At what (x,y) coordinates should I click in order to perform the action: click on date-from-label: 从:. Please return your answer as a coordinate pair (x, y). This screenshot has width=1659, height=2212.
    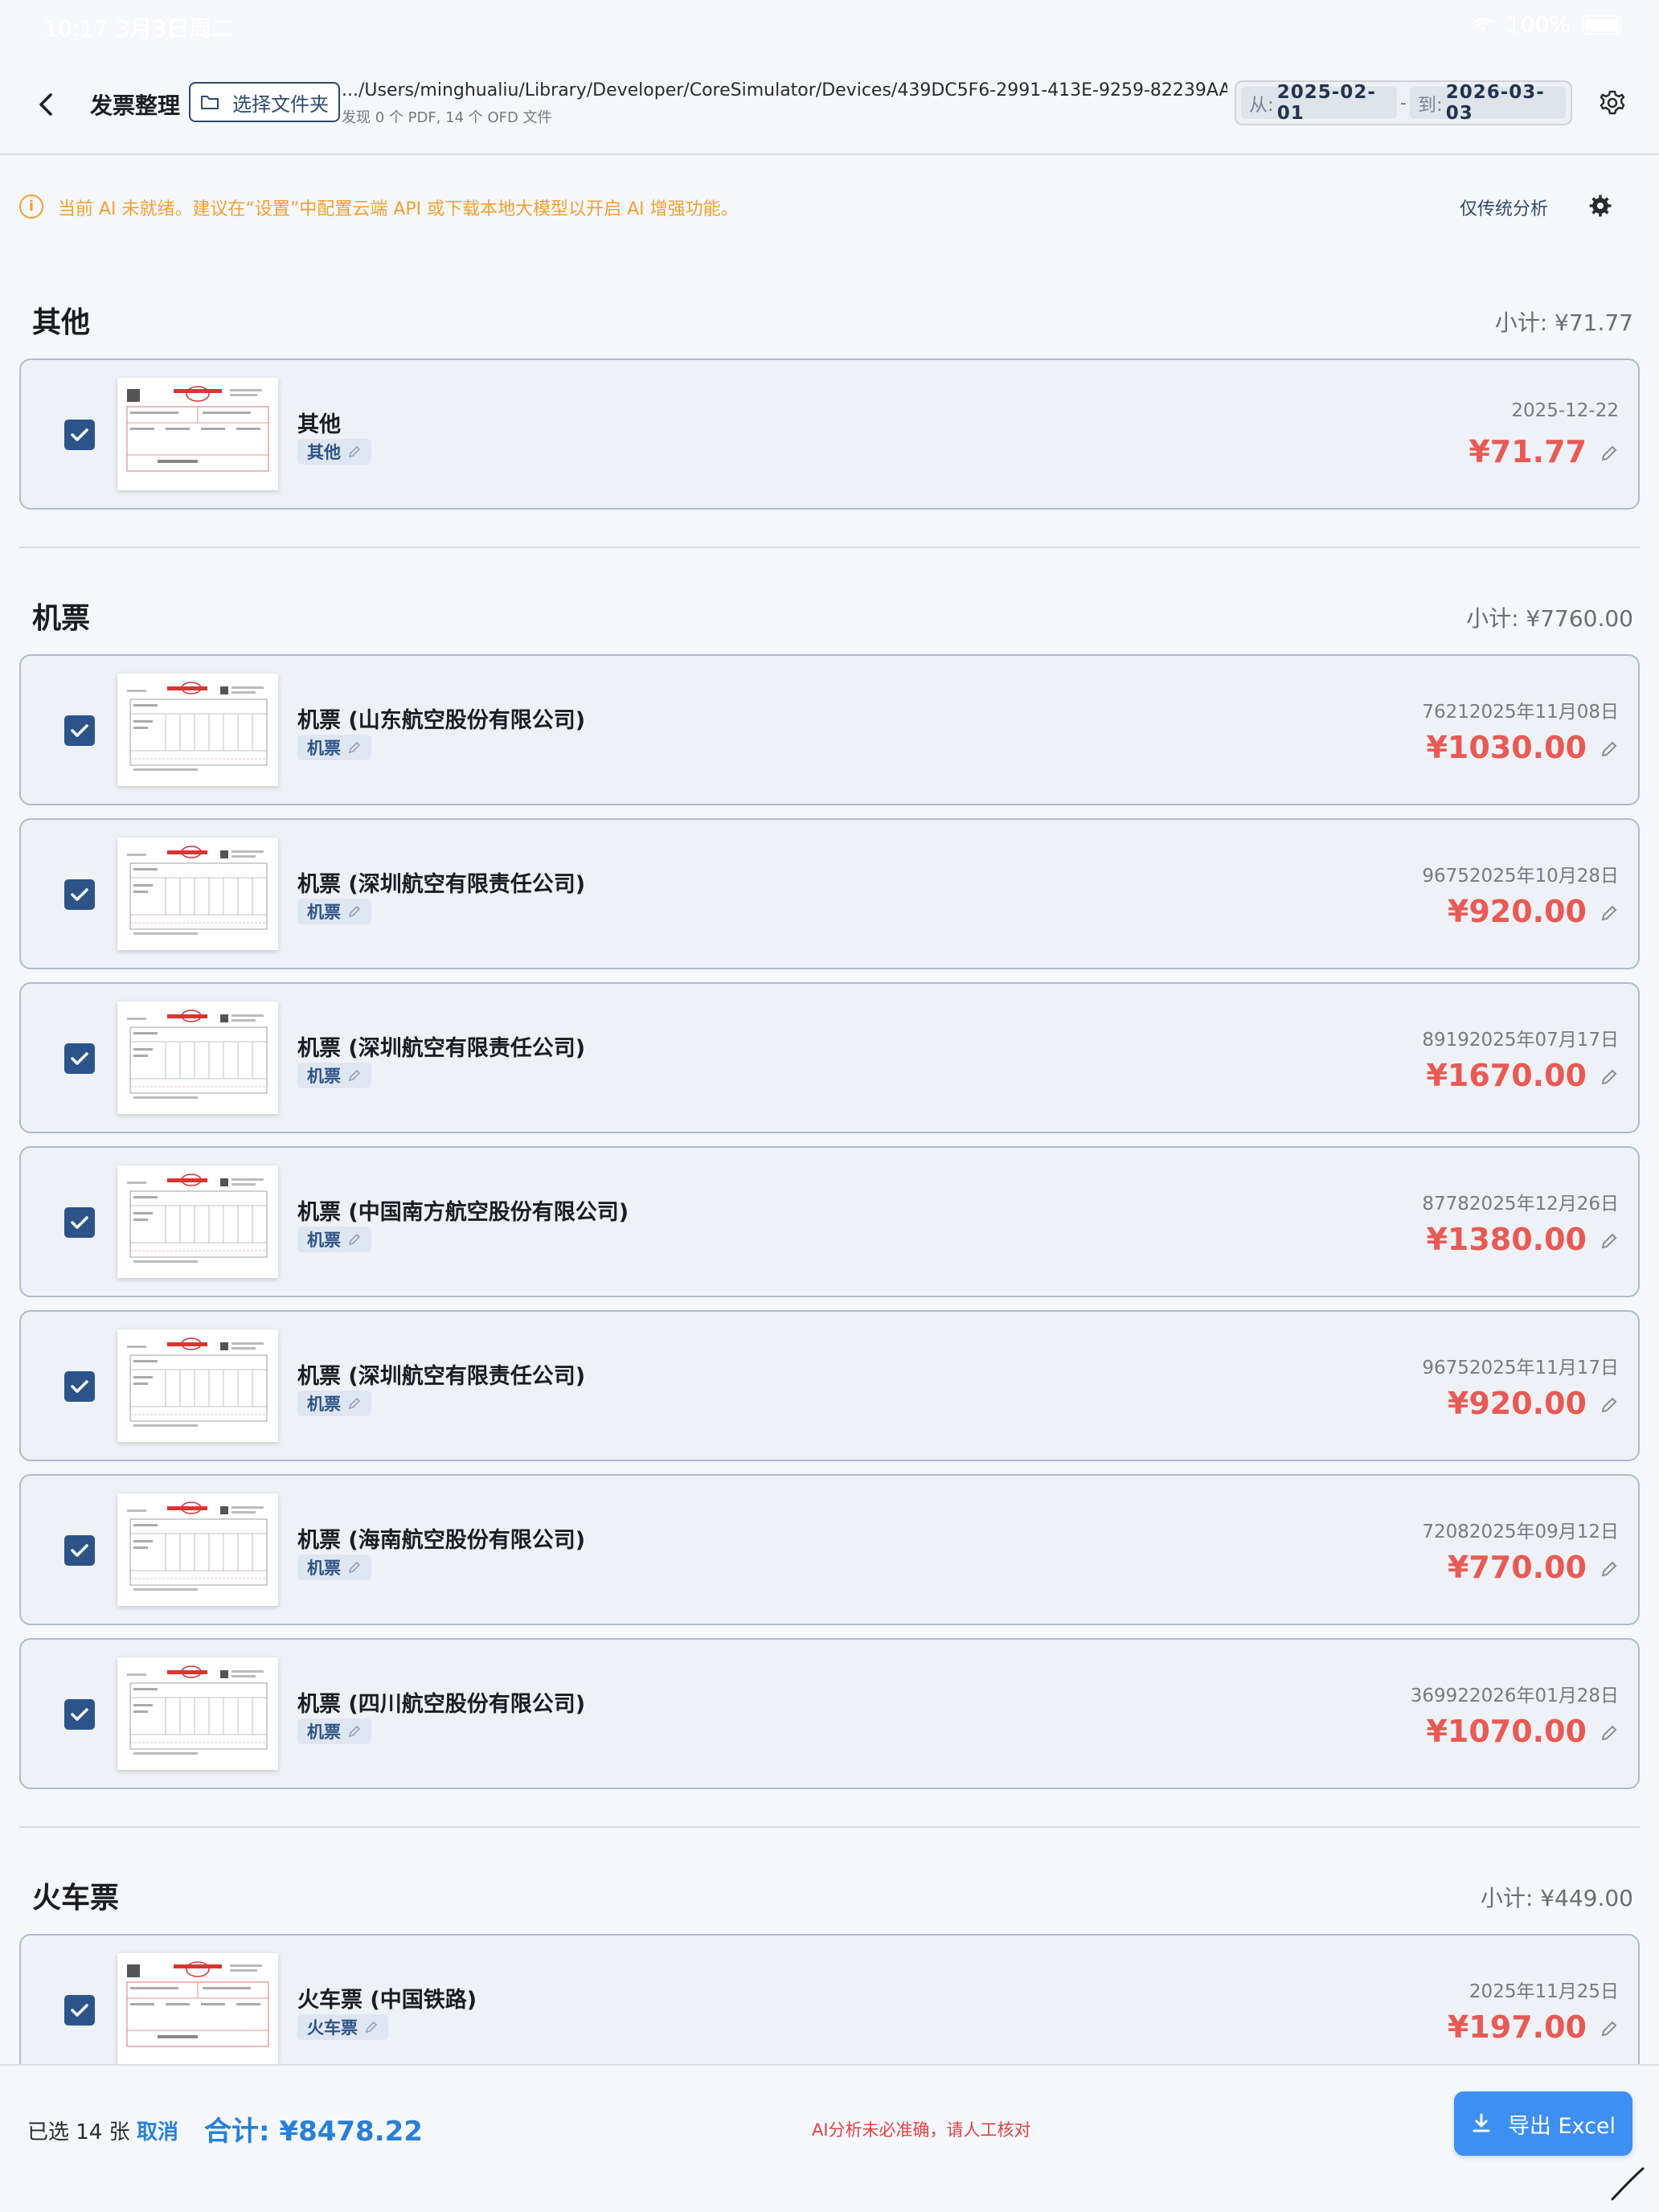
    Looking at the image, I should click on (1261, 105).